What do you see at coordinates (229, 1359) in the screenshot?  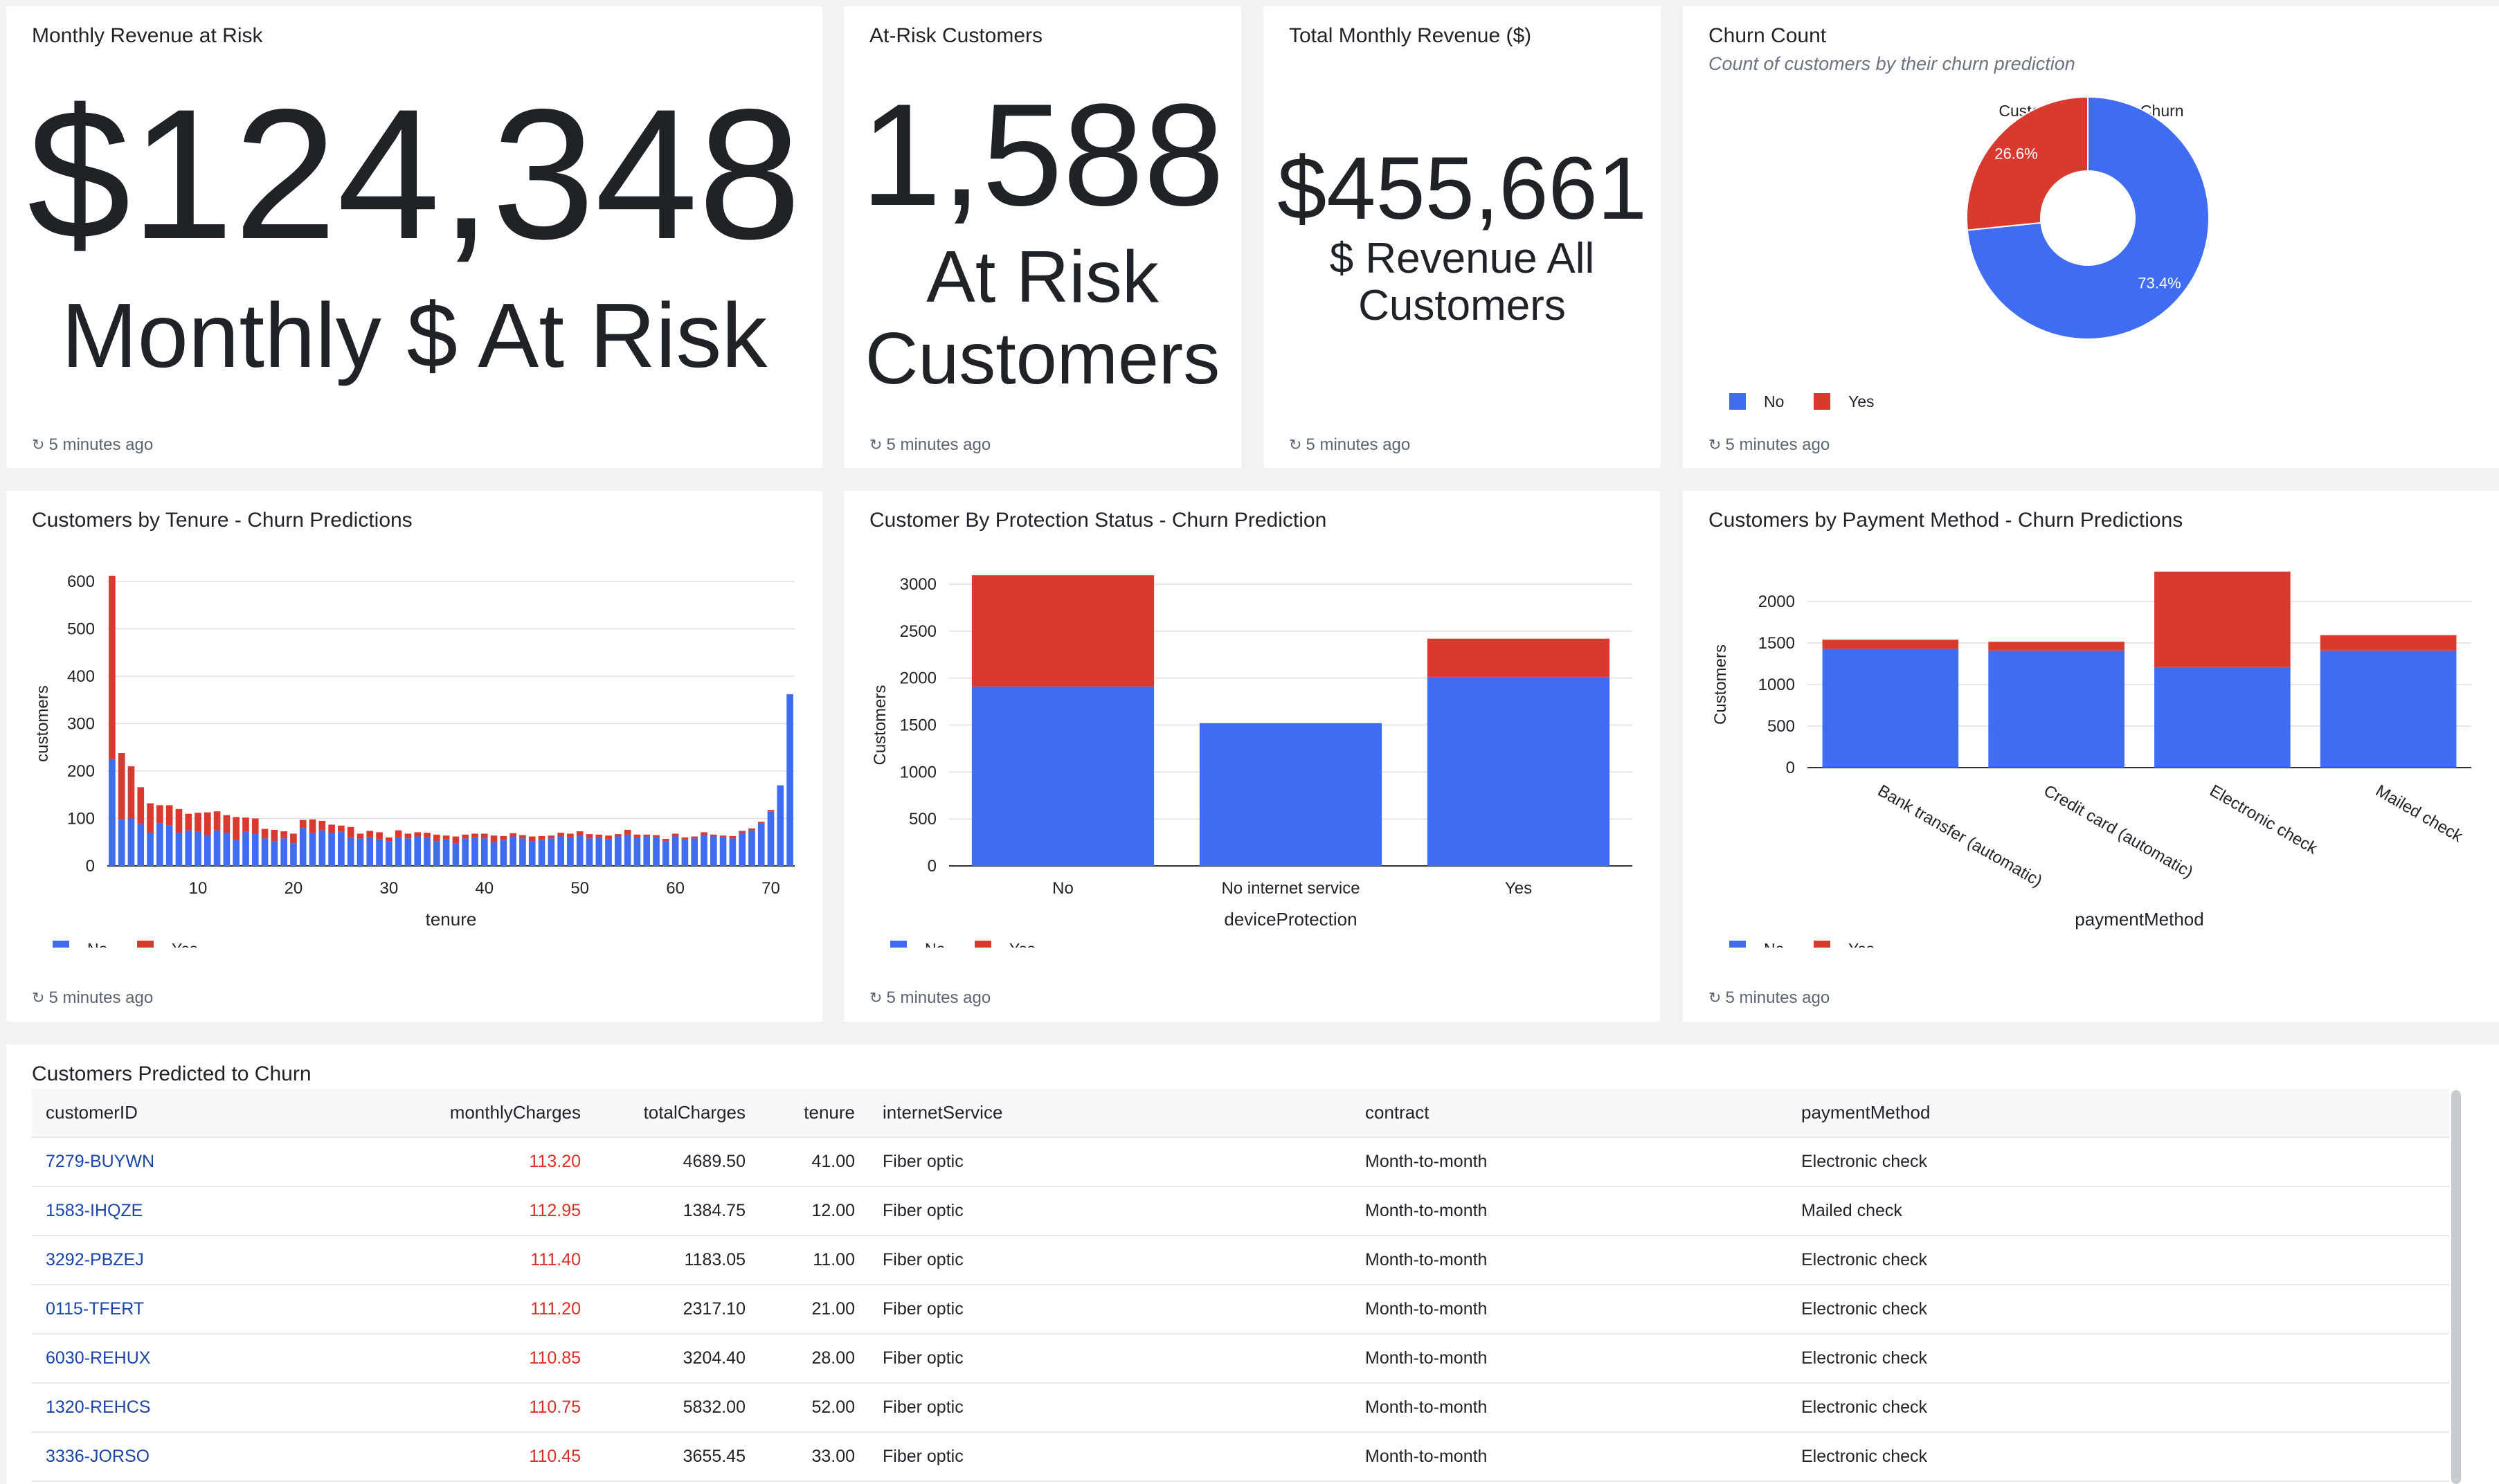 I see `customer-id-link: 6030-REHUX` at bounding box center [229, 1359].